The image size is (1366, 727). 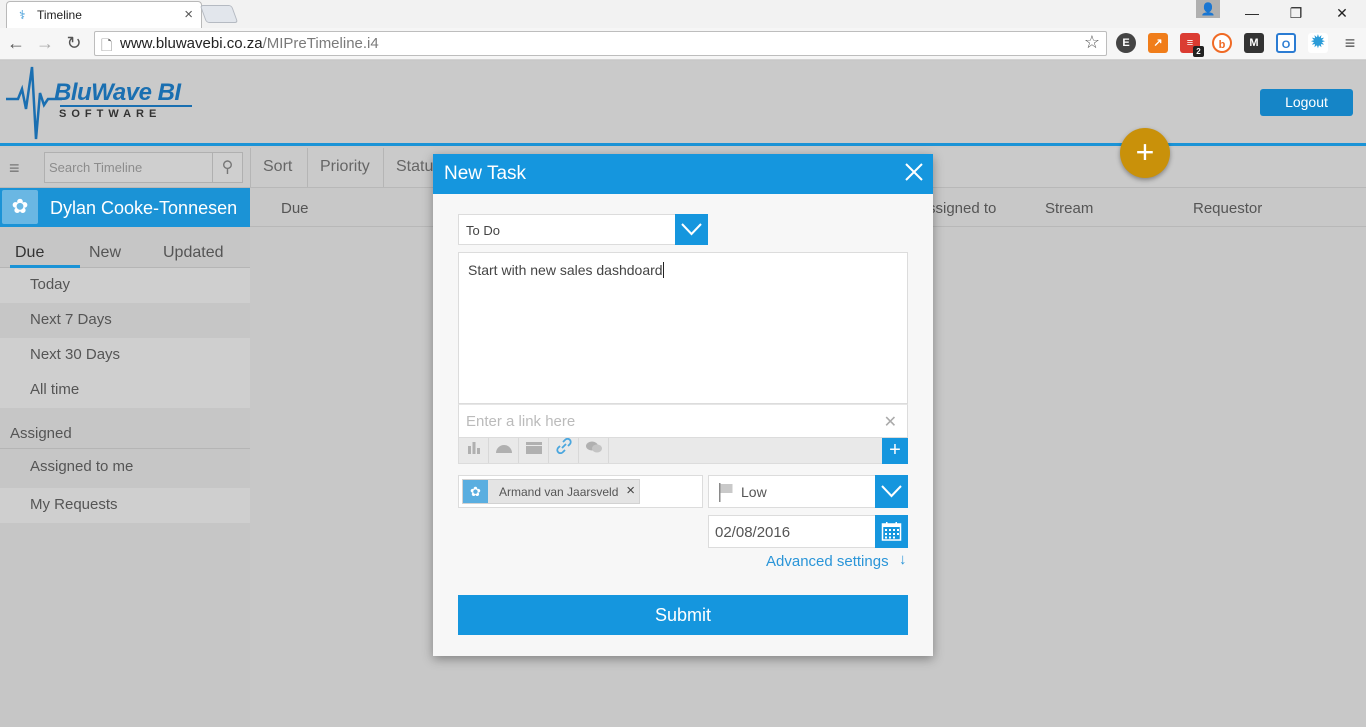 I want to click on sidebar-item-next-7-days: Next 7 Days, so click(x=125, y=320).